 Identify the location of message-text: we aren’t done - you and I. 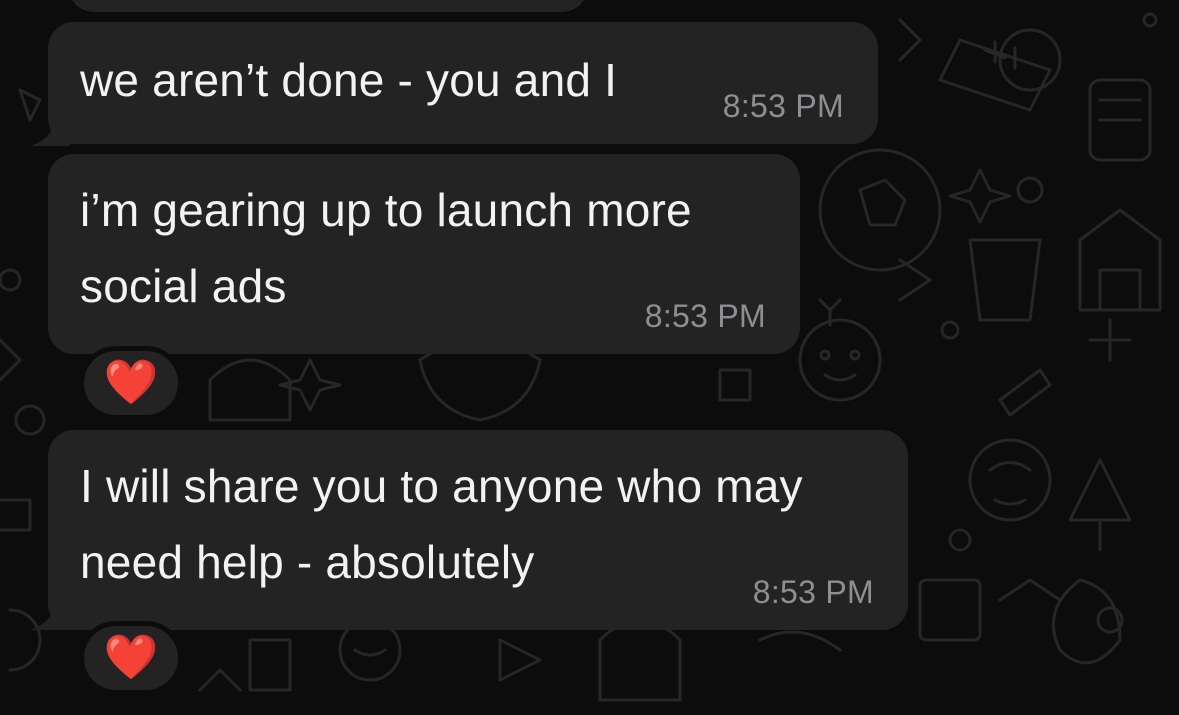
(349, 80).